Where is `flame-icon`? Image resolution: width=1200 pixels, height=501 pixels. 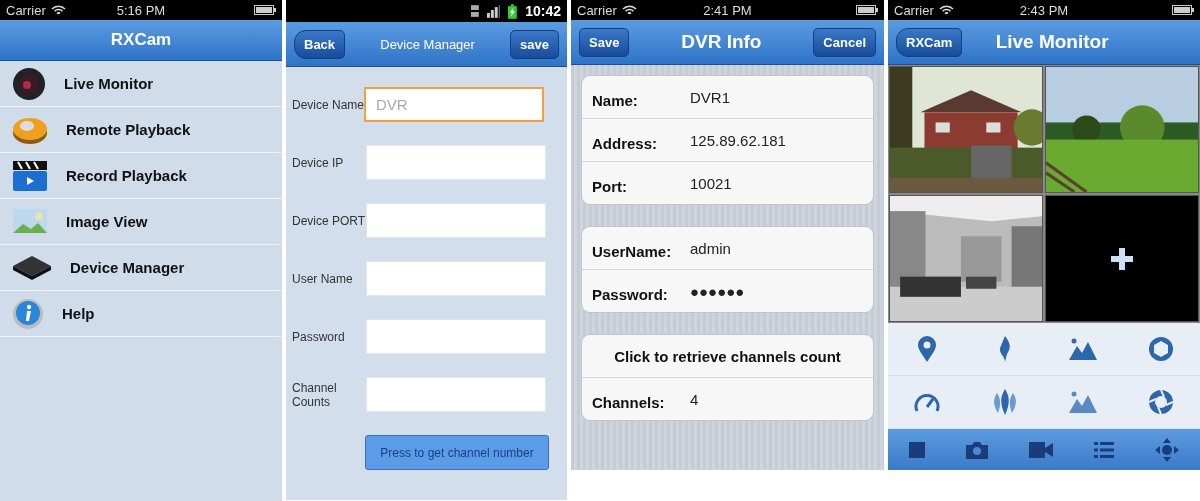
flame-icon is located at coordinates (1005, 349).